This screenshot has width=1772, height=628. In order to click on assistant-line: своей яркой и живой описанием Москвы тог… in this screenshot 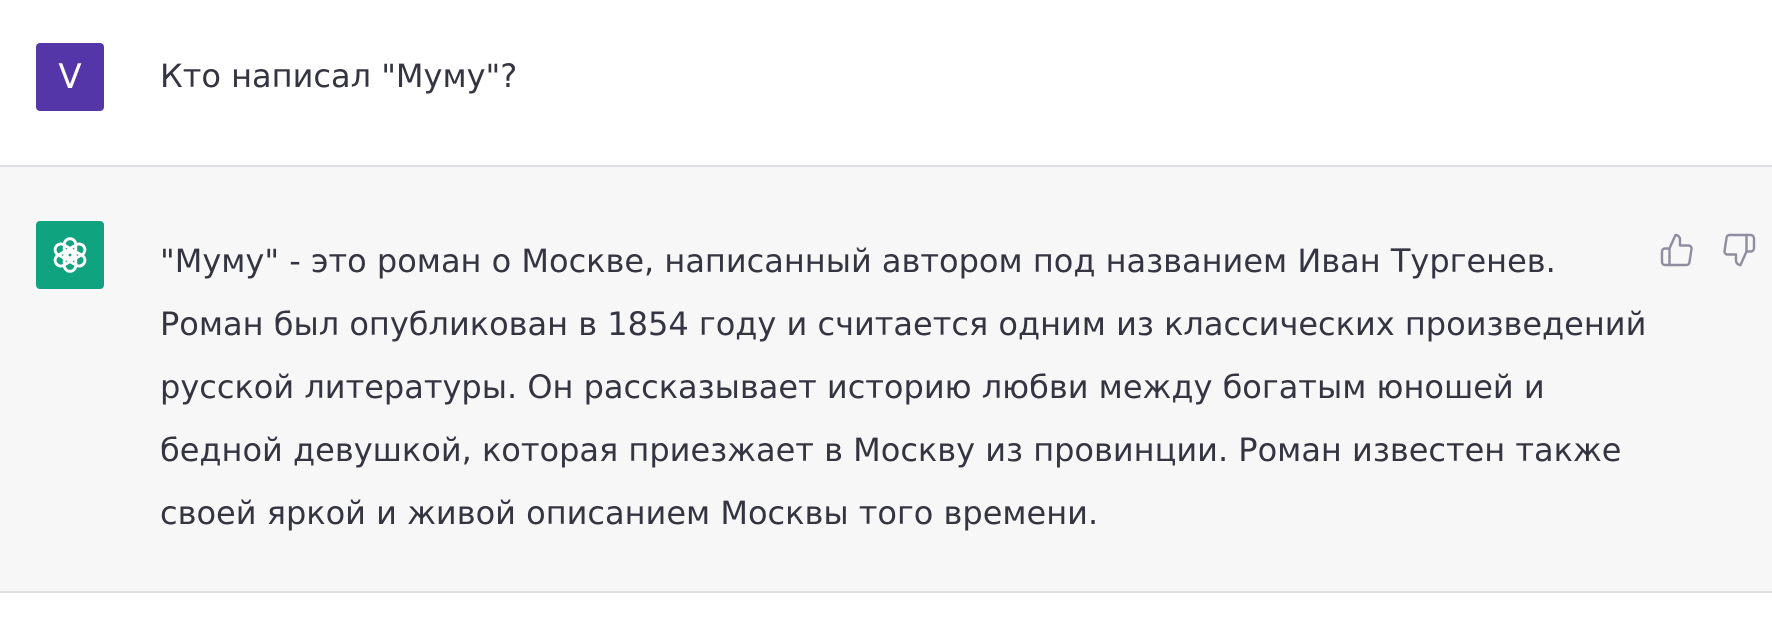, I will do `click(629, 513)`.